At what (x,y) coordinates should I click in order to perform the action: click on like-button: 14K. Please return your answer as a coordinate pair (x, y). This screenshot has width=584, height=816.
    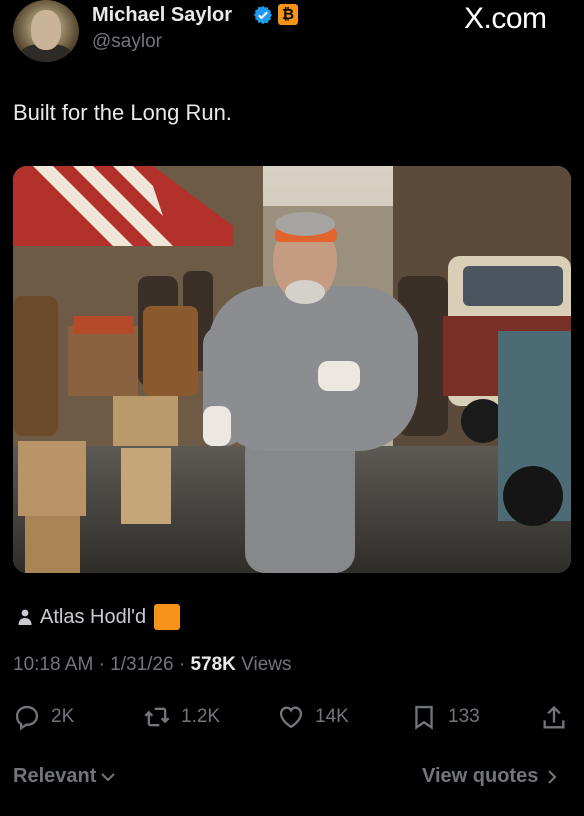
    Looking at the image, I should click on (313, 717).